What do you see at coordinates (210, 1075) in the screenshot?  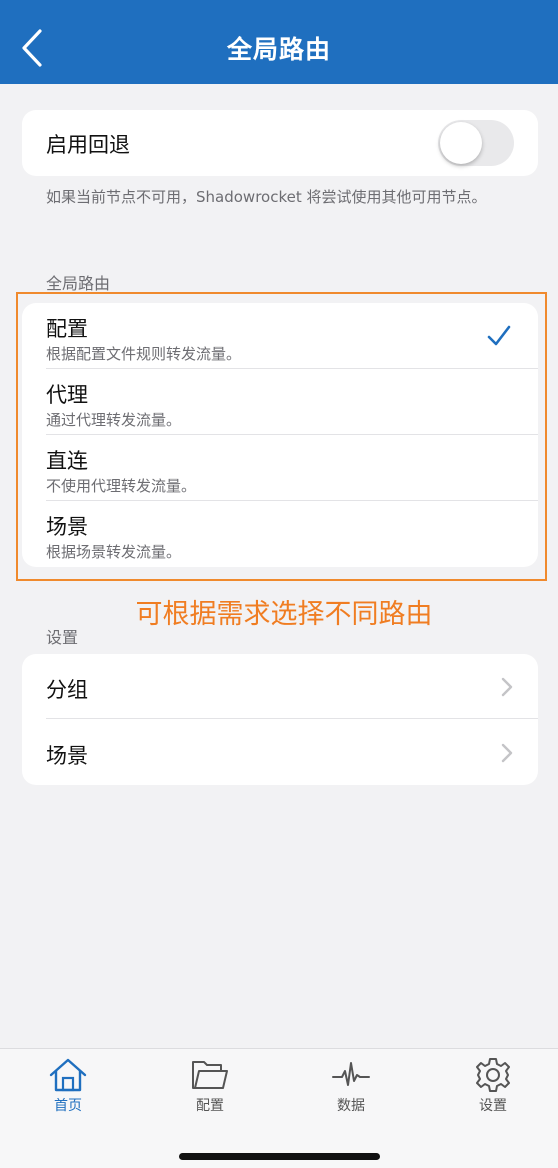 I see `folder-icon` at bounding box center [210, 1075].